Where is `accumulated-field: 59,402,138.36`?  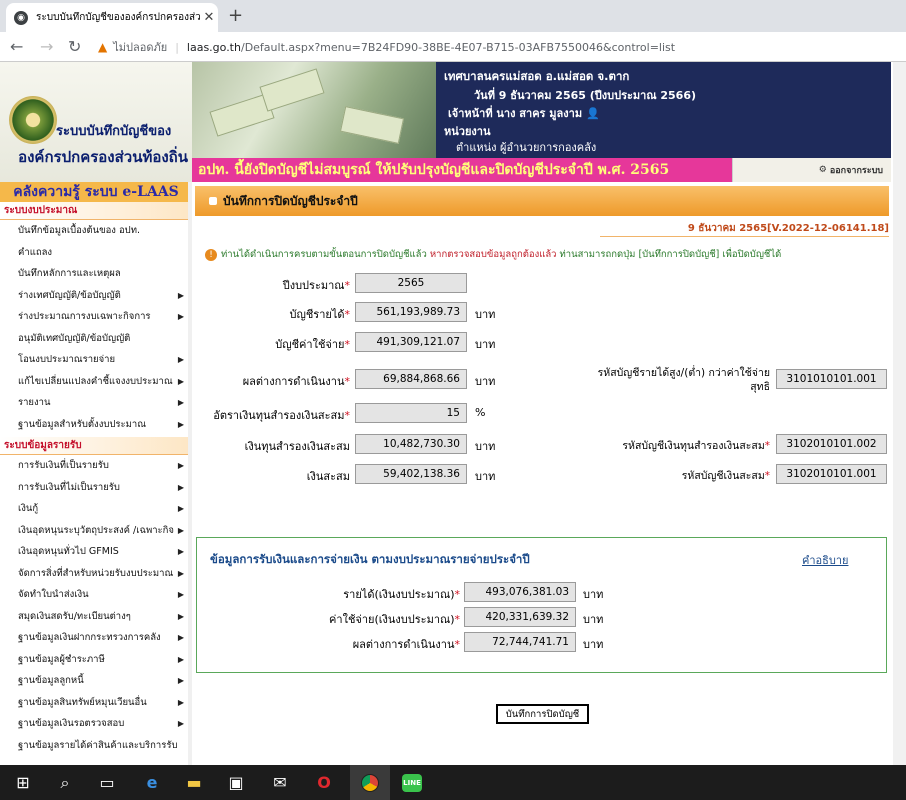
accumulated-field: 59,402,138.36 is located at coordinates (411, 474).